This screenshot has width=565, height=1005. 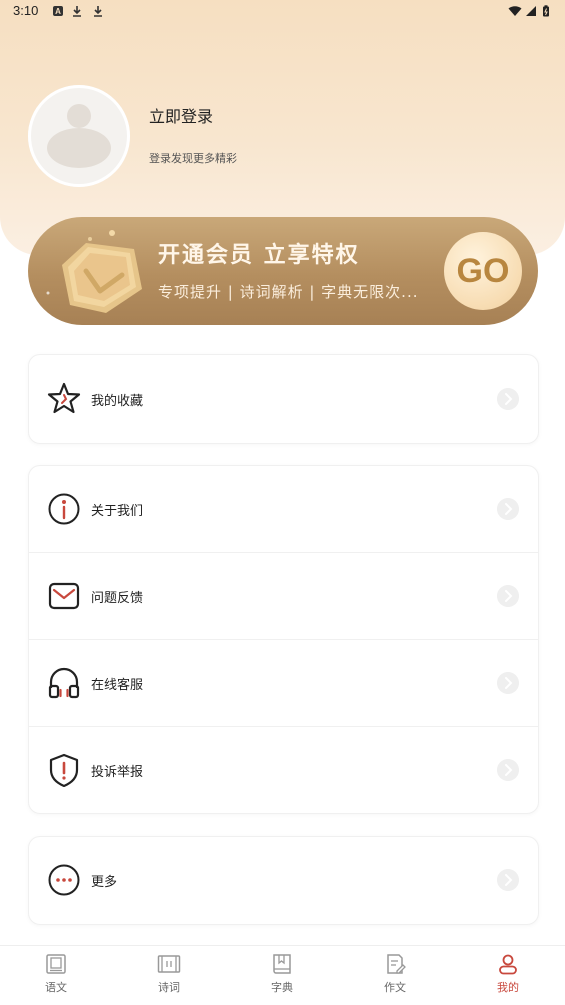 I want to click on menu-label-favorites: 我的收藏, so click(x=117, y=401).